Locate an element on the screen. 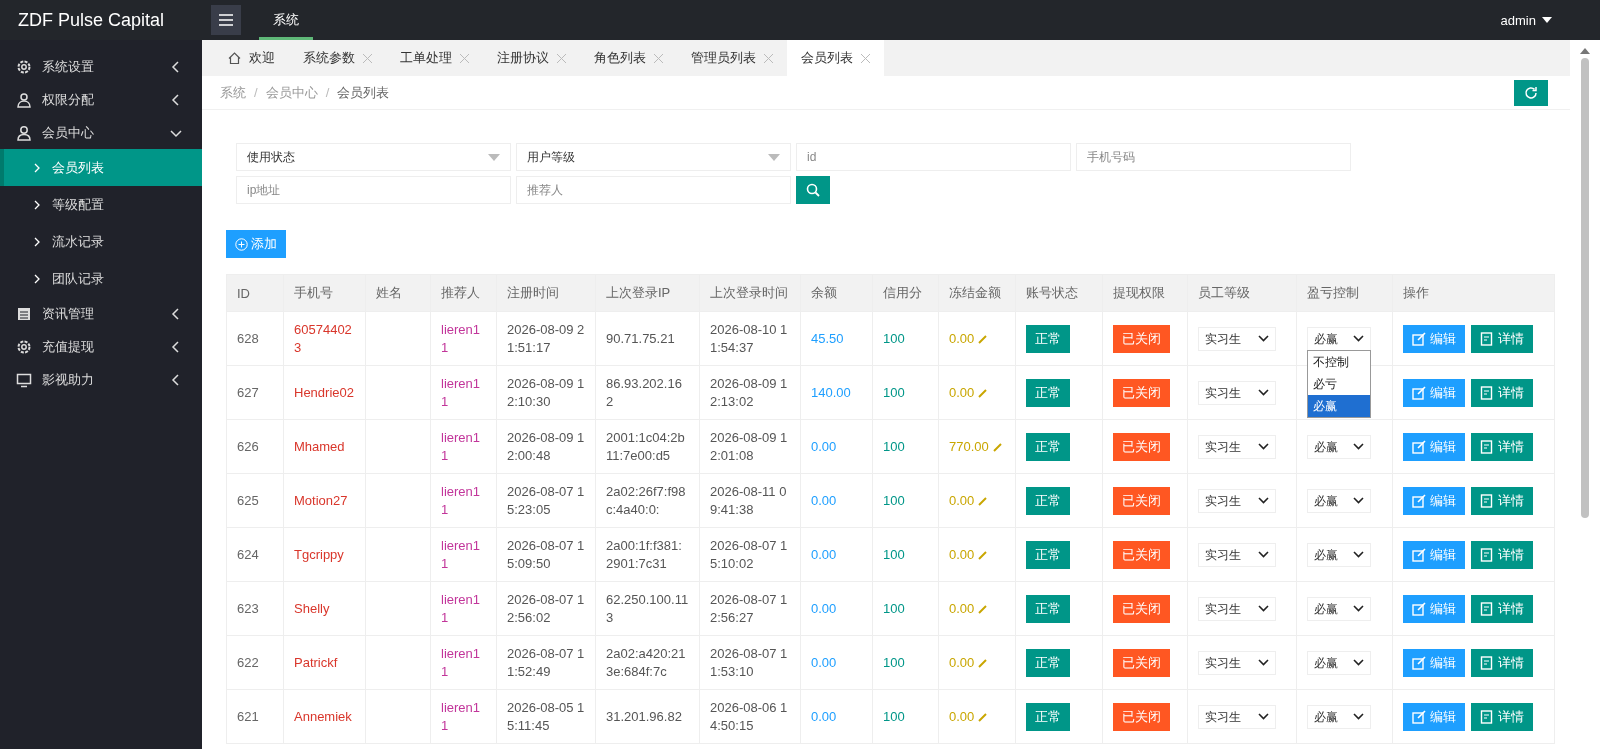 This screenshot has height=749, width=1600. plus-circle-icon is located at coordinates (241, 244).